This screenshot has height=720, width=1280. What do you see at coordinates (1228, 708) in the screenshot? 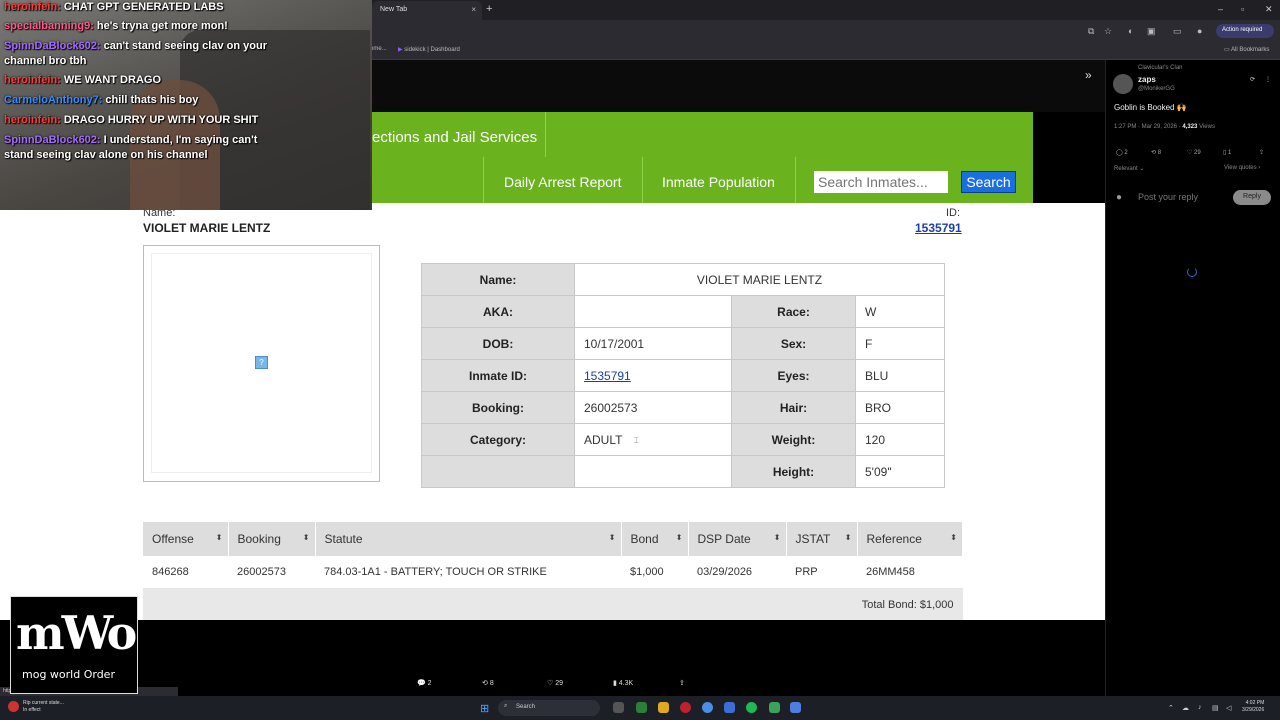
I see `volume-icon: ◁` at bounding box center [1228, 708].